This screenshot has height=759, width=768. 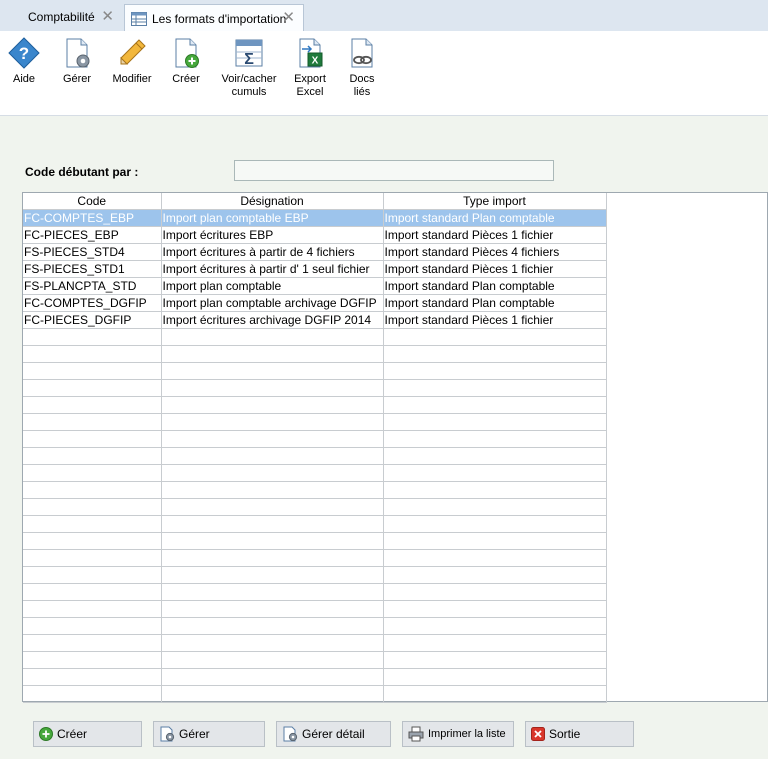 What do you see at coordinates (458, 734) in the screenshot?
I see `imprimer-liste-button: Imprimer la liste` at bounding box center [458, 734].